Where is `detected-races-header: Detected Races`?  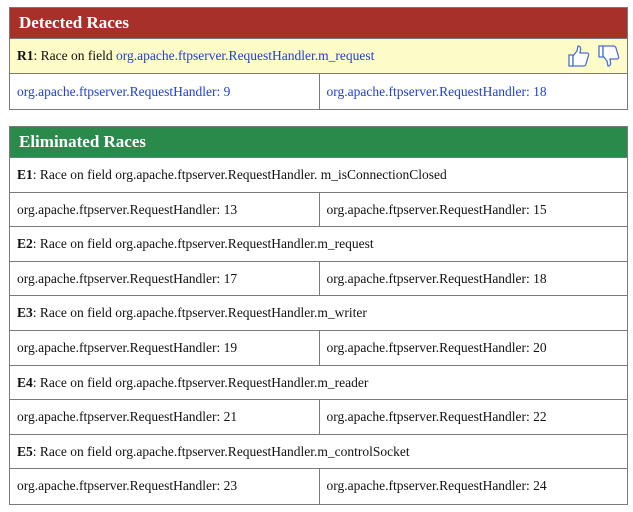 detected-races-header: Detected Races is located at coordinates (318, 23).